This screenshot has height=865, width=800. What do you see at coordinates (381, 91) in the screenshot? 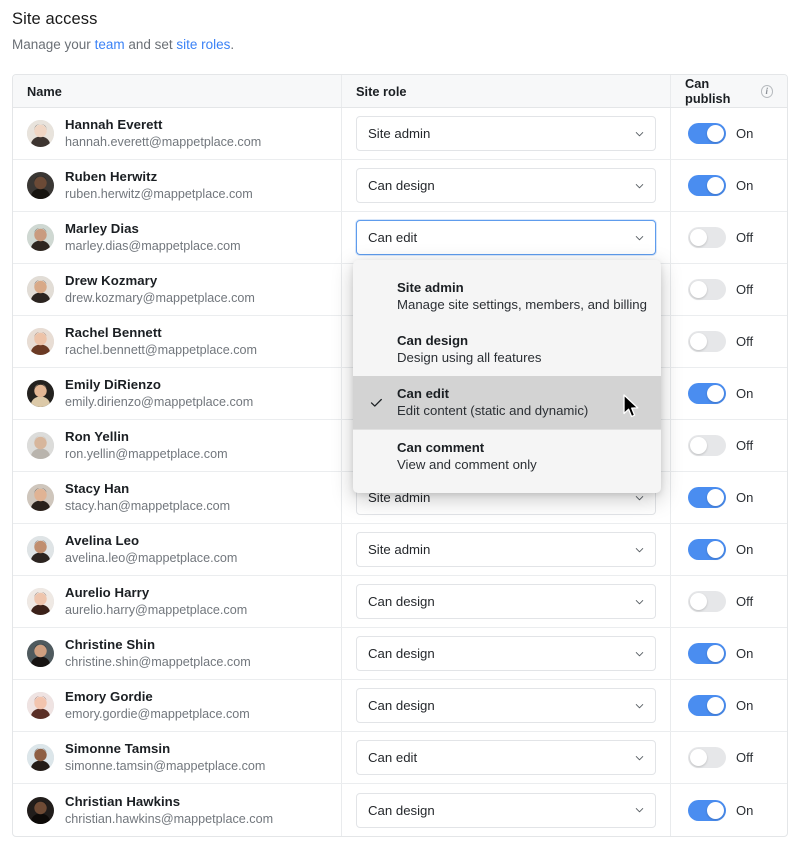
I see `column-header-site-role-label: Site role` at bounding box center [381, 91].